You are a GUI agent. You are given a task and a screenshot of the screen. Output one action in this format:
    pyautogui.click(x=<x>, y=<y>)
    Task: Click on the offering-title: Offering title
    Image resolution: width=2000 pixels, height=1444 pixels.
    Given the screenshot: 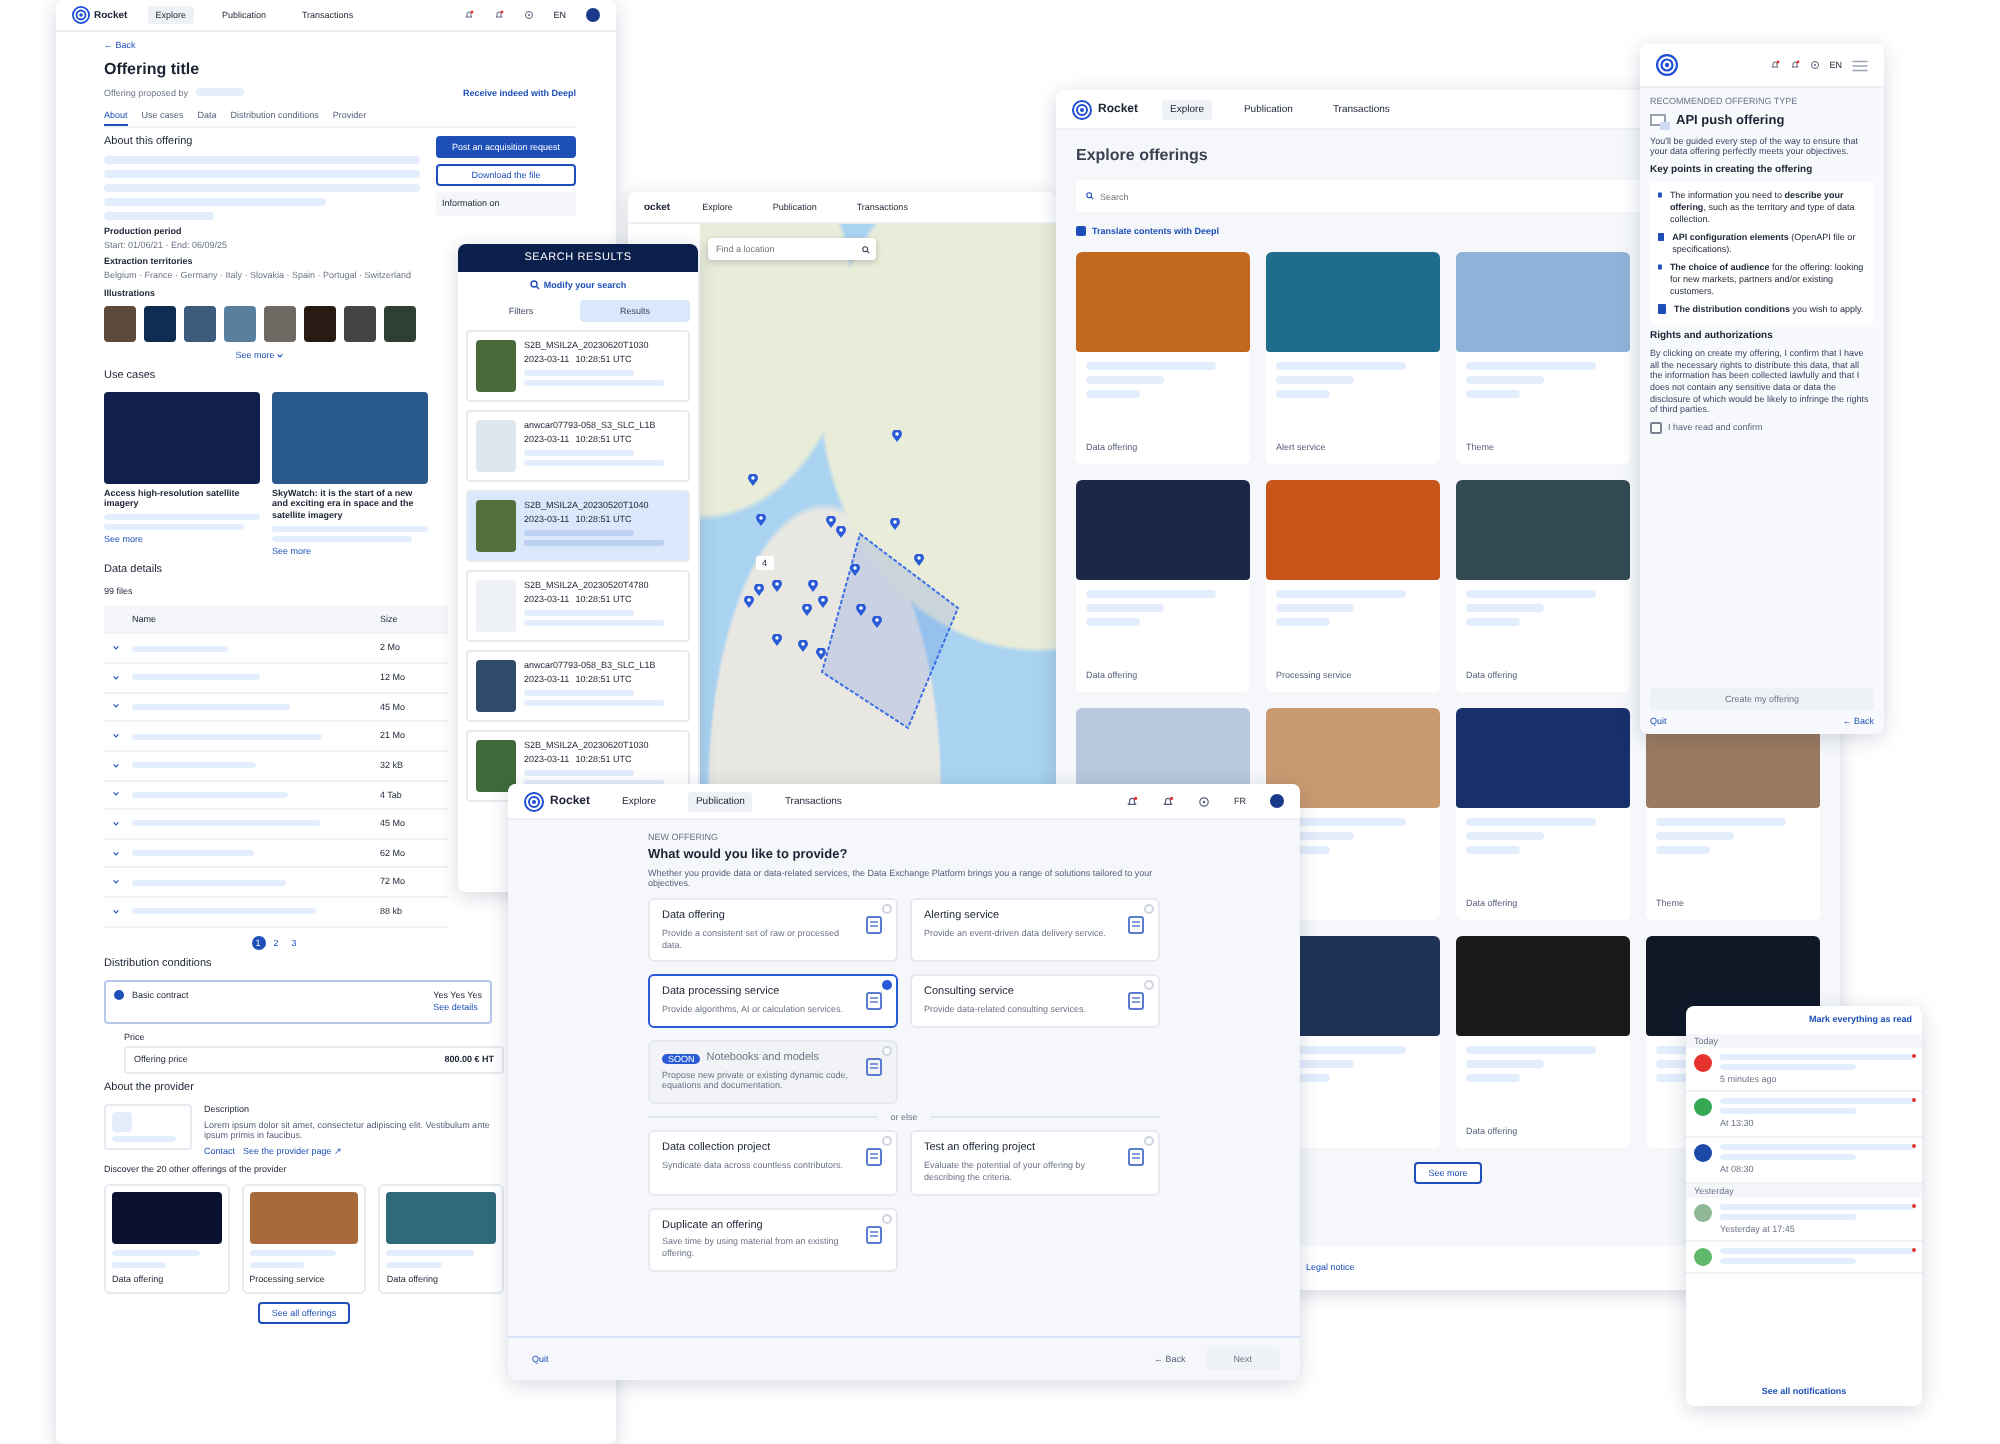 What is the action you would take?
    pyautogui.click(x=152, y=69)
    